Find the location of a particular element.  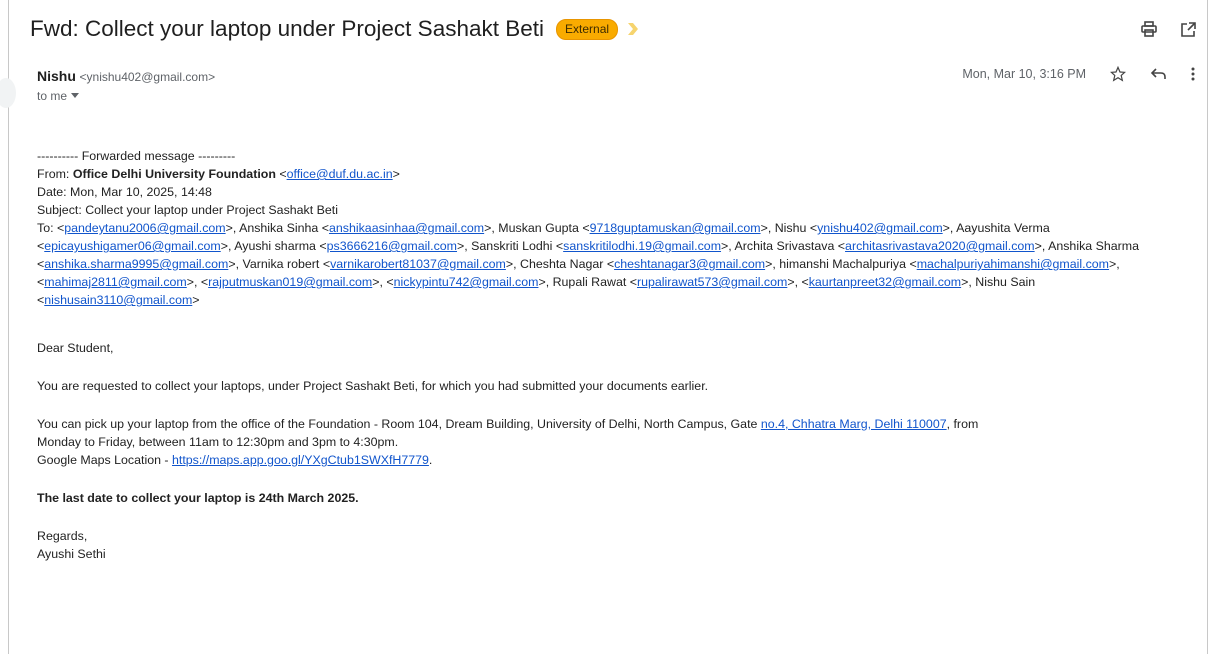

top-actions is located at coordinates (1168, 29).